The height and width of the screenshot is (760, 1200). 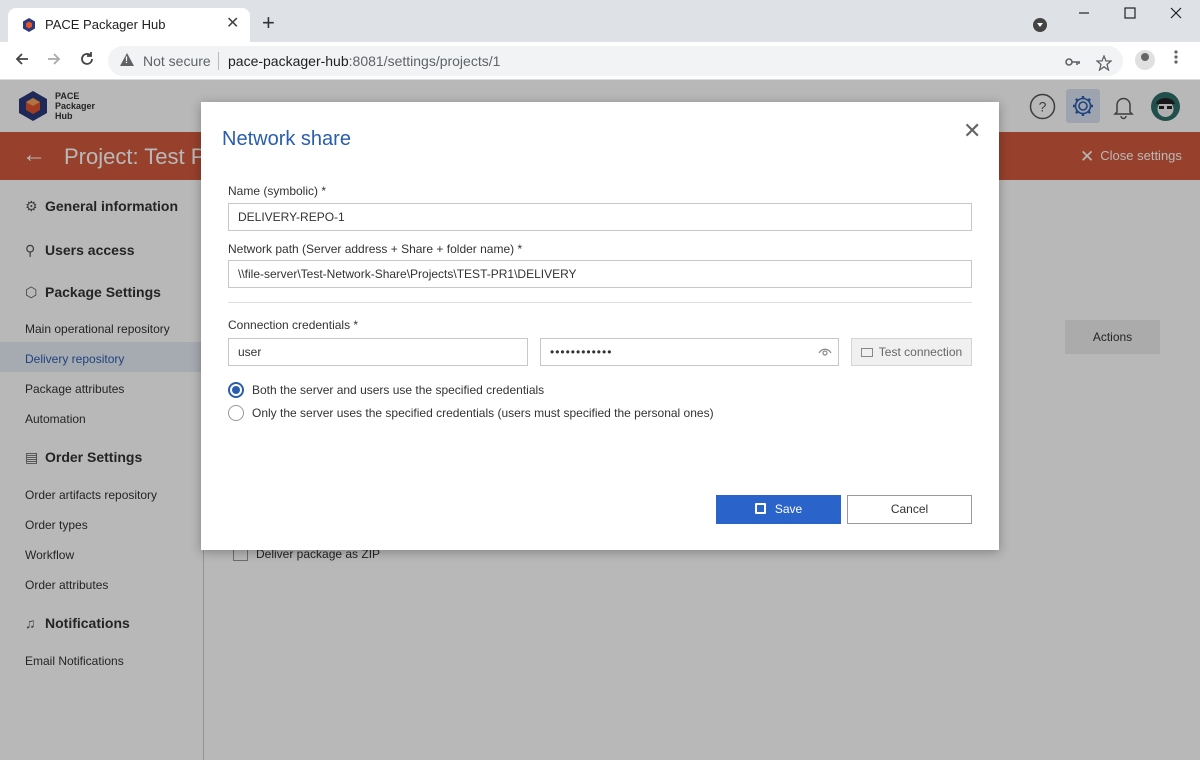 I want to click on star-icon, so click(x=1104, y=64).